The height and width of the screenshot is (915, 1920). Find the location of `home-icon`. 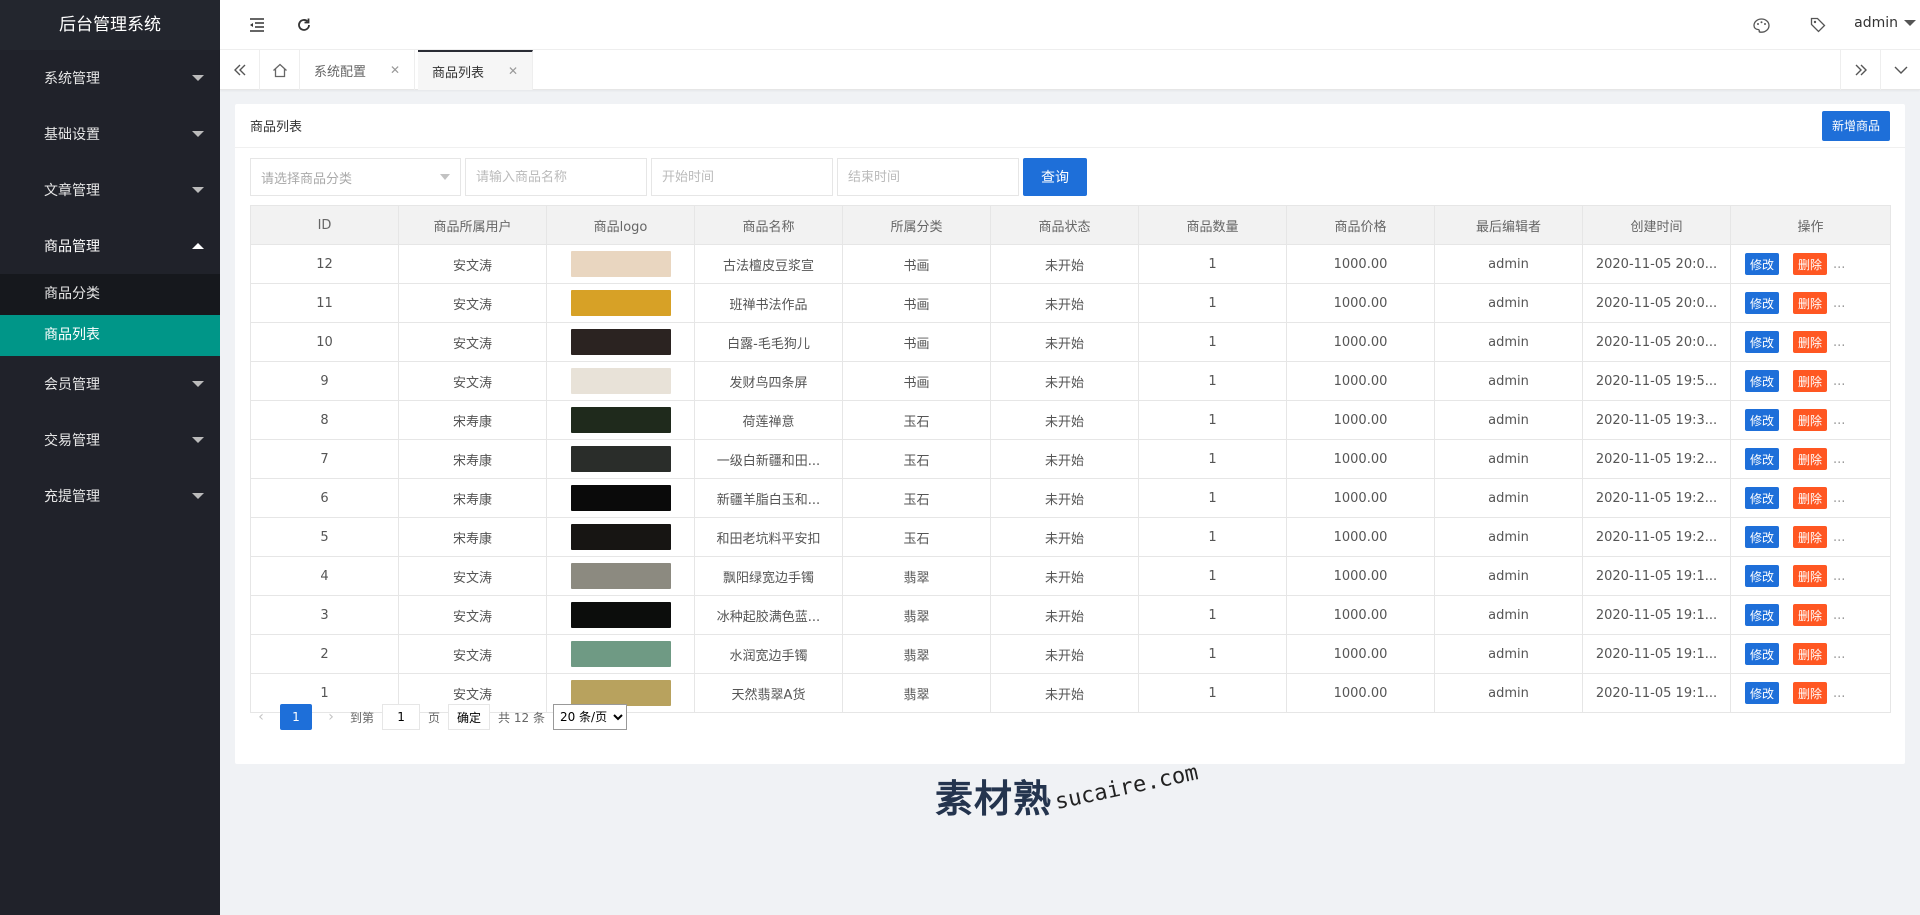

home-icon is located at coordinates (280, 70).